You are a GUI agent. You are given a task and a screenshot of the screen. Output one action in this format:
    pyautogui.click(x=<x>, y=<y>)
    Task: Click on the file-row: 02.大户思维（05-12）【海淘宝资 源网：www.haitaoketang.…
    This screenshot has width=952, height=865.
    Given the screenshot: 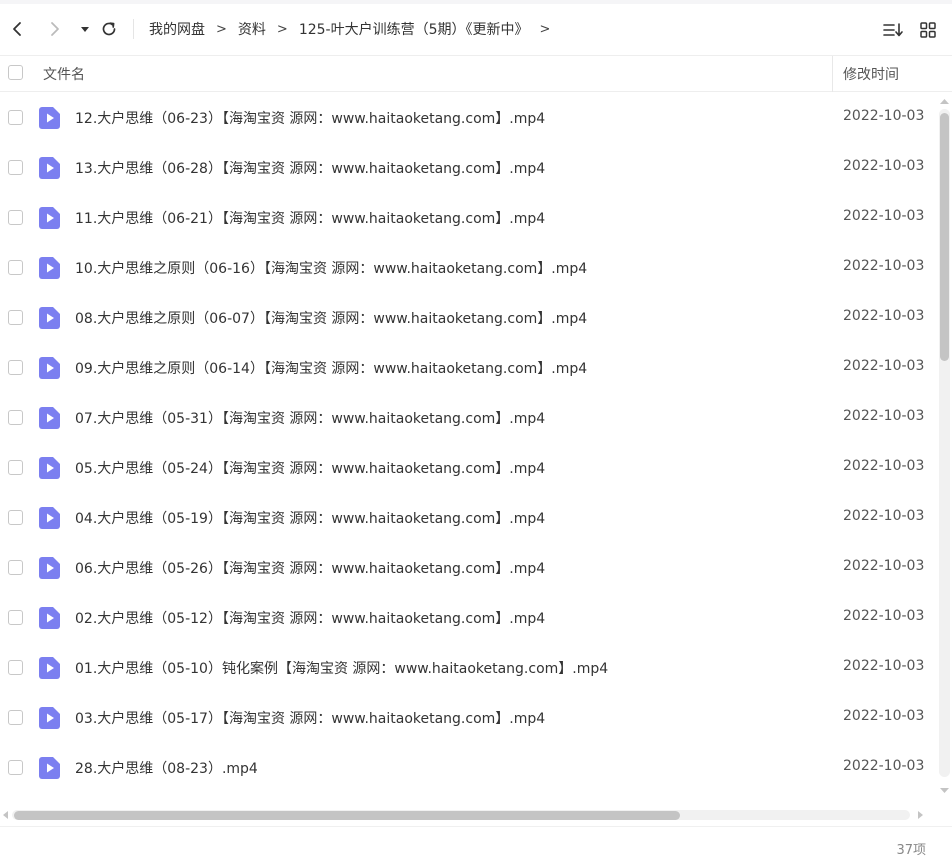 What is the action you would take?
    pyautogui.click(x=469, y=618)
    